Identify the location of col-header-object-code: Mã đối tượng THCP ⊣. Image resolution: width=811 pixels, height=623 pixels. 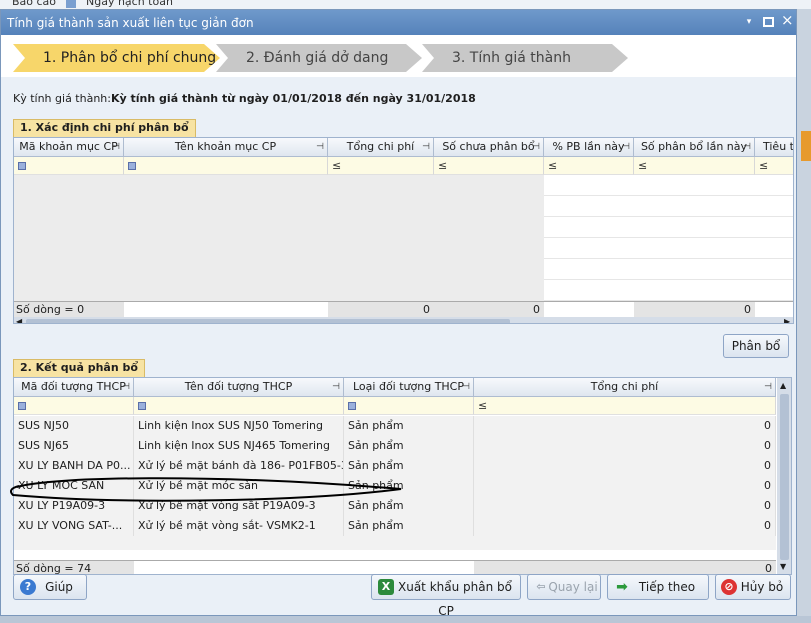
(74, 387).